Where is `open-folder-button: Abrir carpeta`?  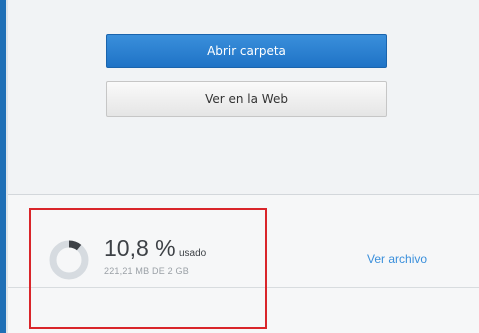
open-folder-button: Abrir carpeta is located at coordinates (246, 51).